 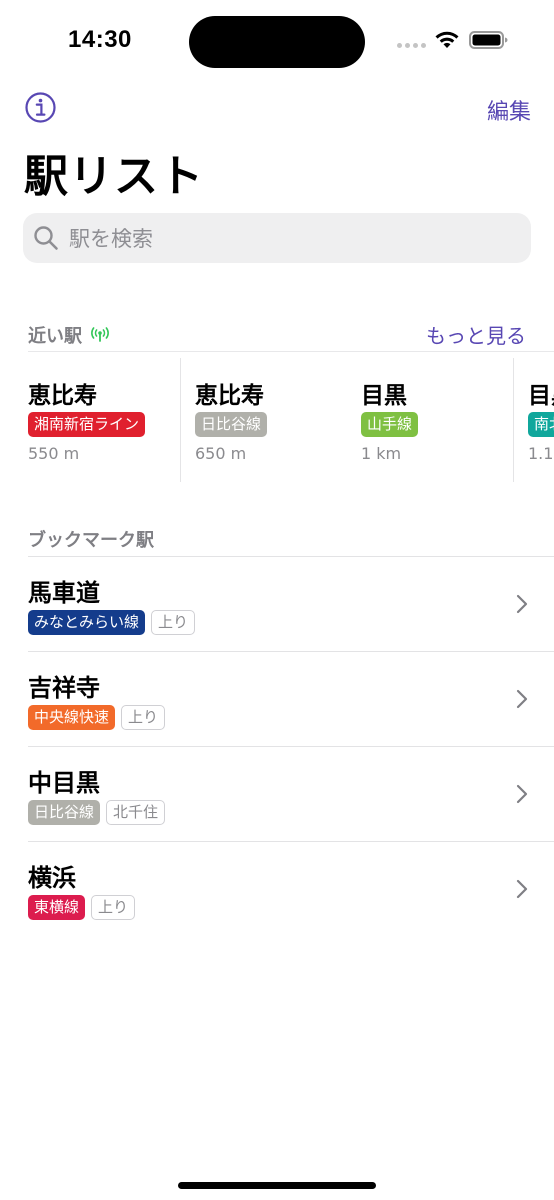 I want to click on battery-icon, so click(x=488, y=40).